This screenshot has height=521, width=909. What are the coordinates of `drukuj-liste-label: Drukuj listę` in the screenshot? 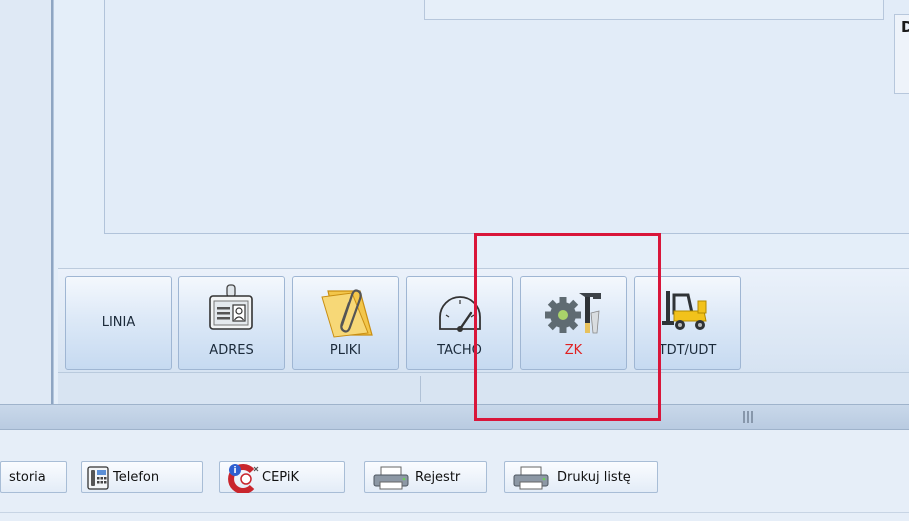 It's located at (594, 477).